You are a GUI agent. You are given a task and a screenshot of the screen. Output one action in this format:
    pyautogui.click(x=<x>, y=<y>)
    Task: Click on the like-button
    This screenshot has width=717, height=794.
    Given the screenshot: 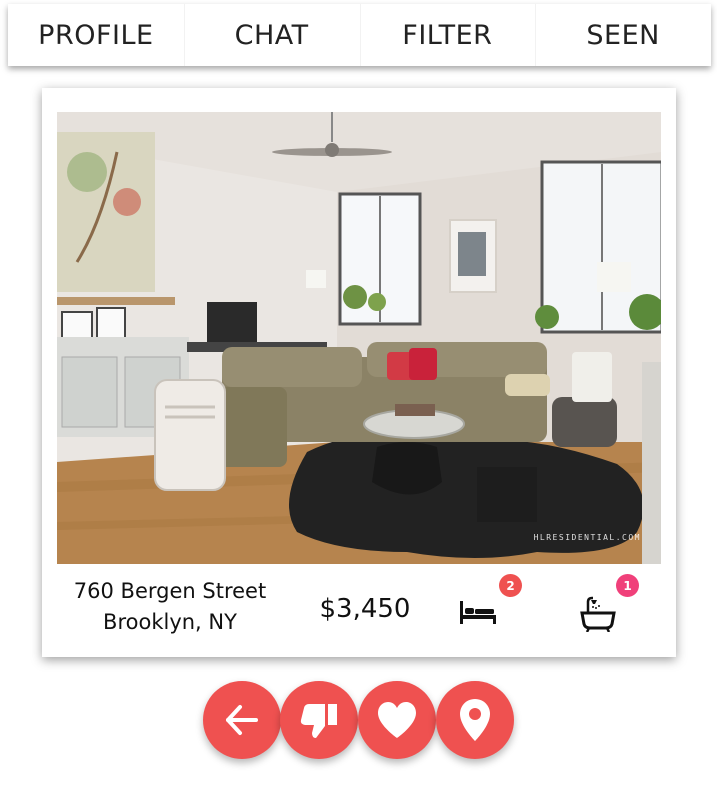 What is the action you would take?
    pyautogui.click(x=397, y=720)
    